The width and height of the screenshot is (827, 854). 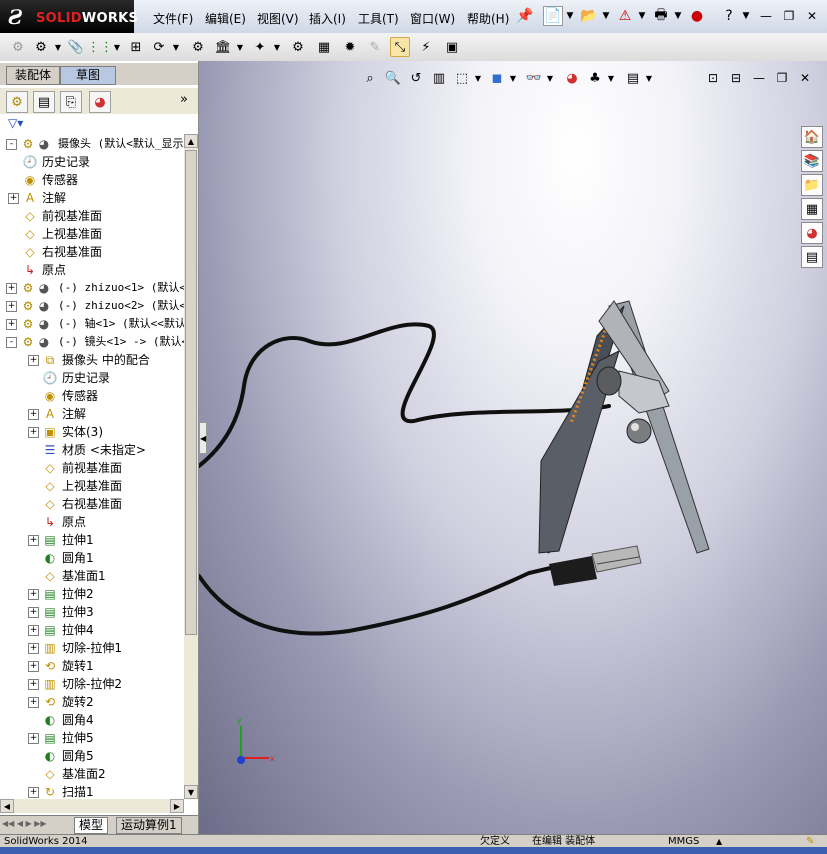 I want to click on tree-row: ↳ 原点, so click(x=92, y=270).